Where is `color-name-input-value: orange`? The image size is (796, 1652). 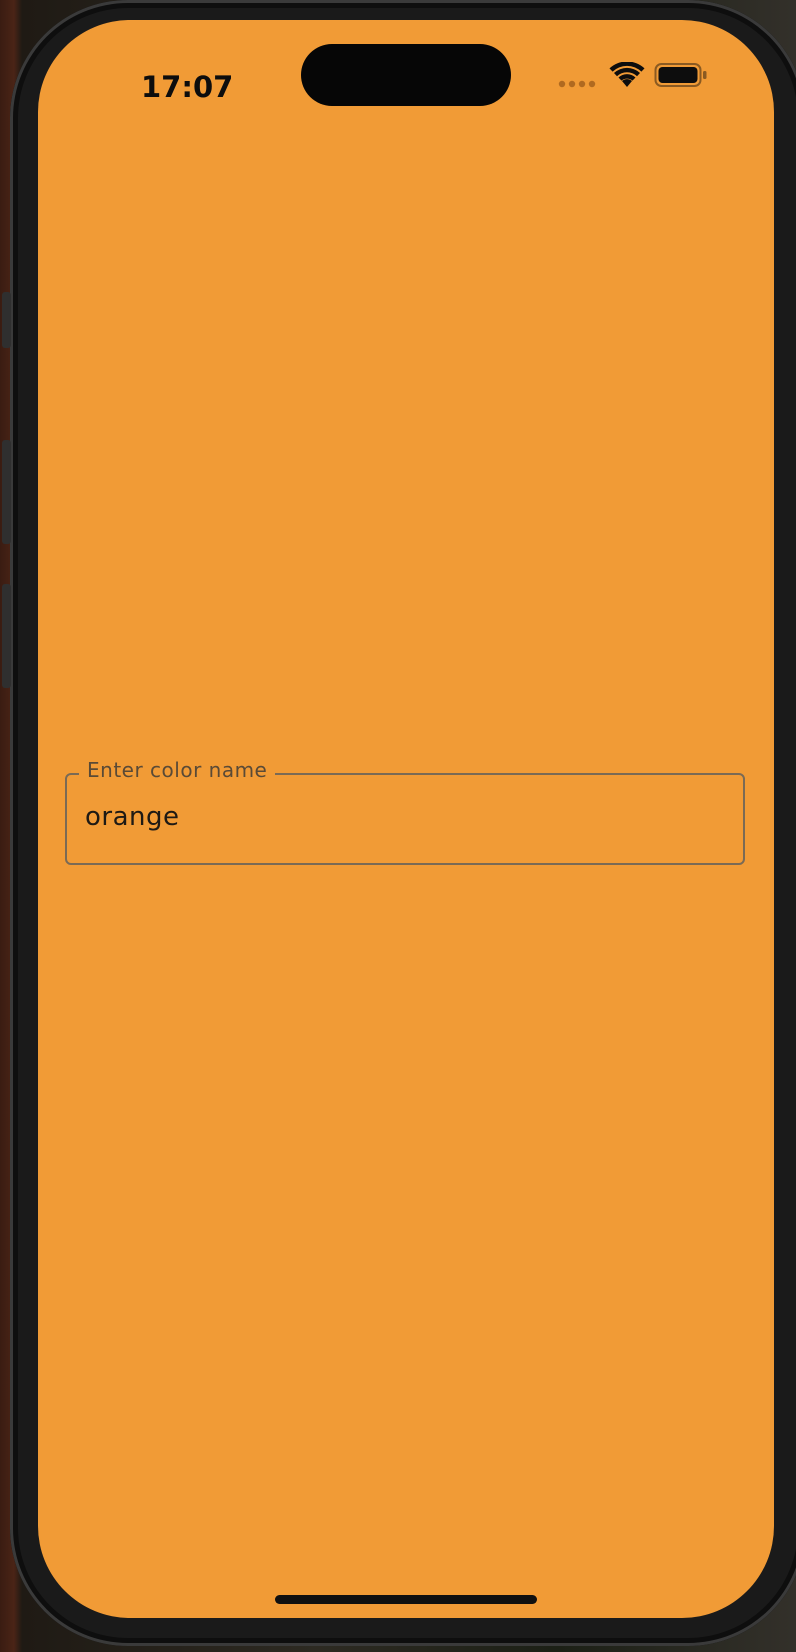
color-name-input-value: orange is located at coordinates (132, 817).